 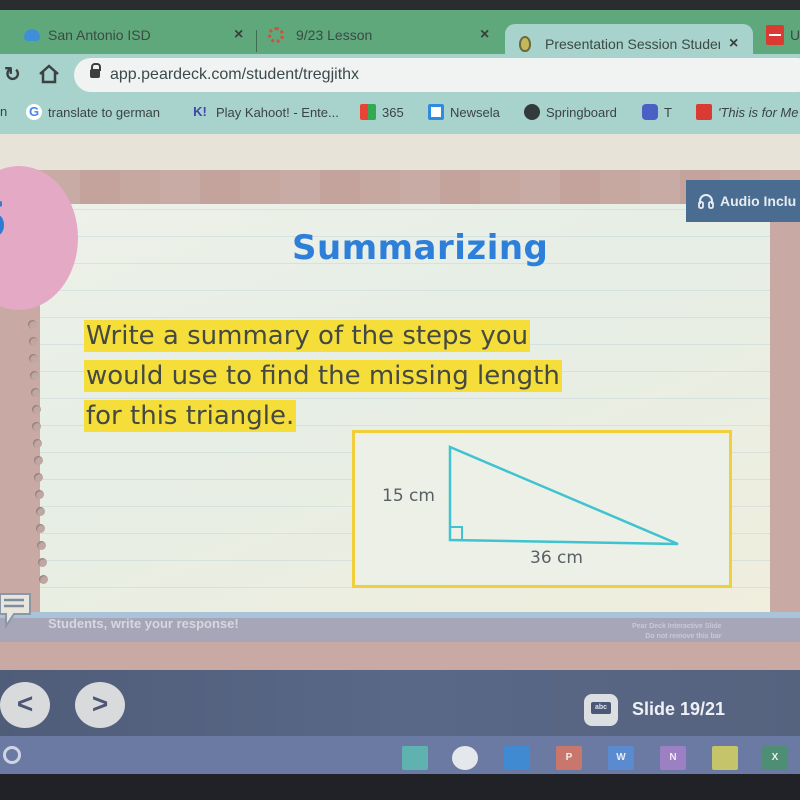 I want to click on red-calendar-icon, so click(x=775, y=35).